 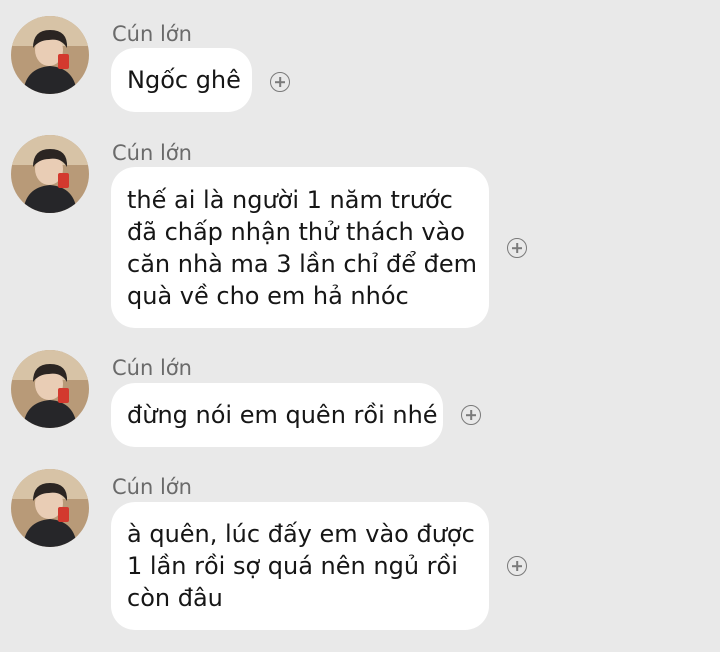 I want to click on message-text-line: à quên, lúc đấy em vào được, so click(x=301, y=534).